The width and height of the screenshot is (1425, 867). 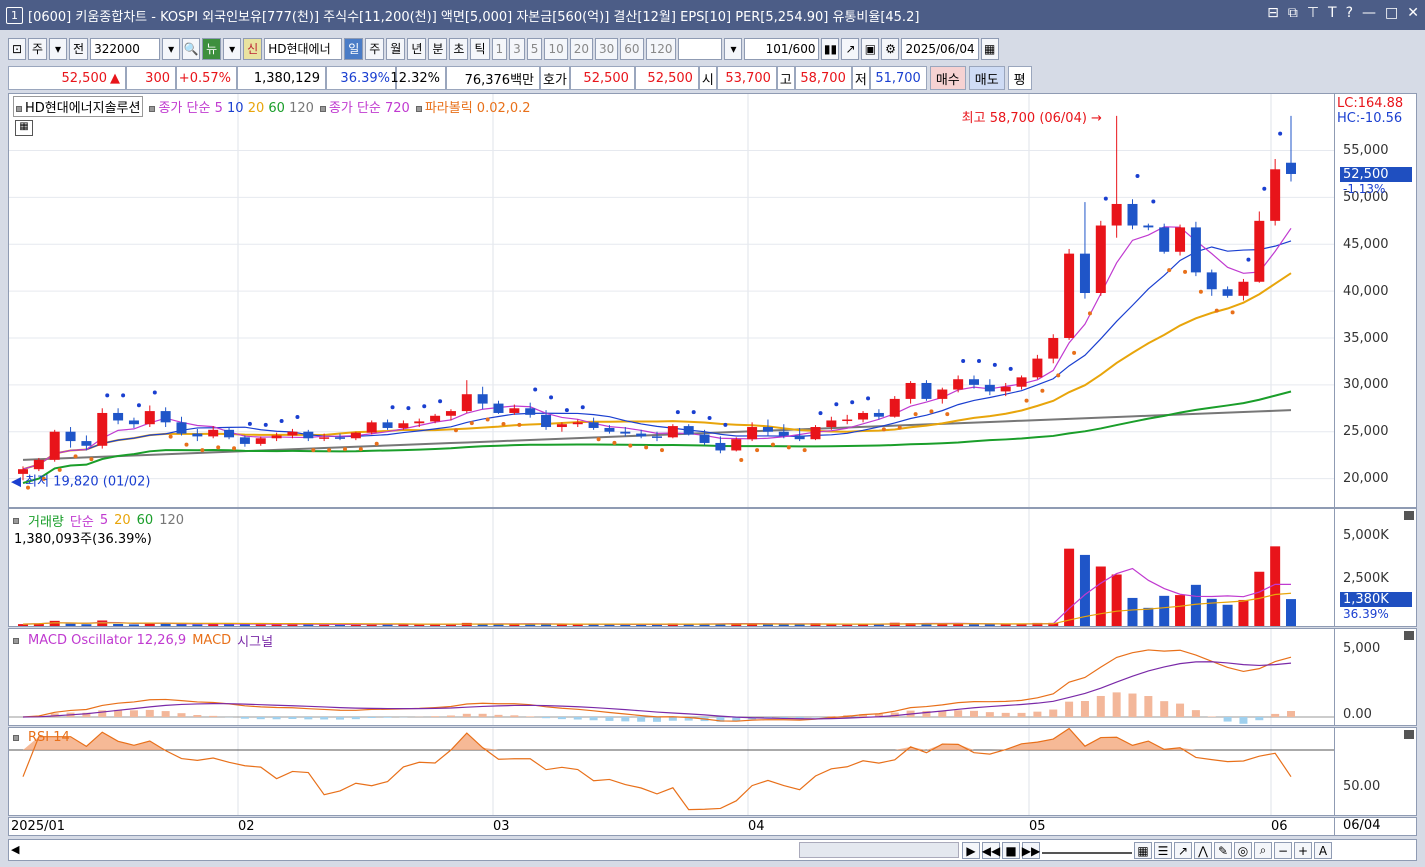 What do you see at coordinates (79, 48) in the screenshot?
I see `prev-button: 전` at bounding box center [79, 48].